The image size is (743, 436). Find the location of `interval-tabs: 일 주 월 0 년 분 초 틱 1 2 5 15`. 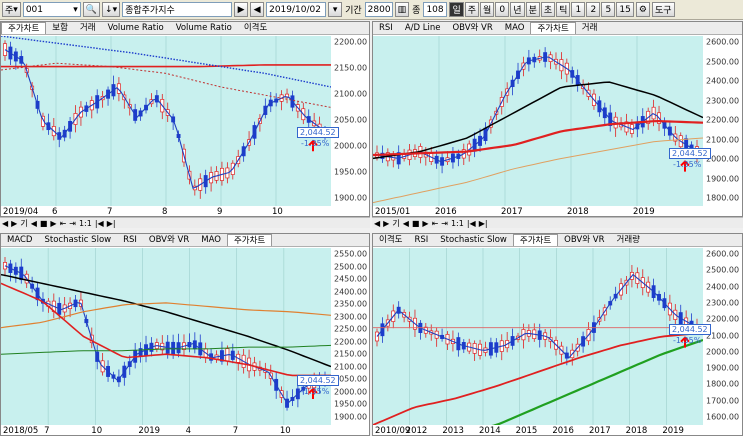

interval-tabs: 일 주 월 0 년 분 초 틱 1 2 5 15 is located at coordinates (541, 9).